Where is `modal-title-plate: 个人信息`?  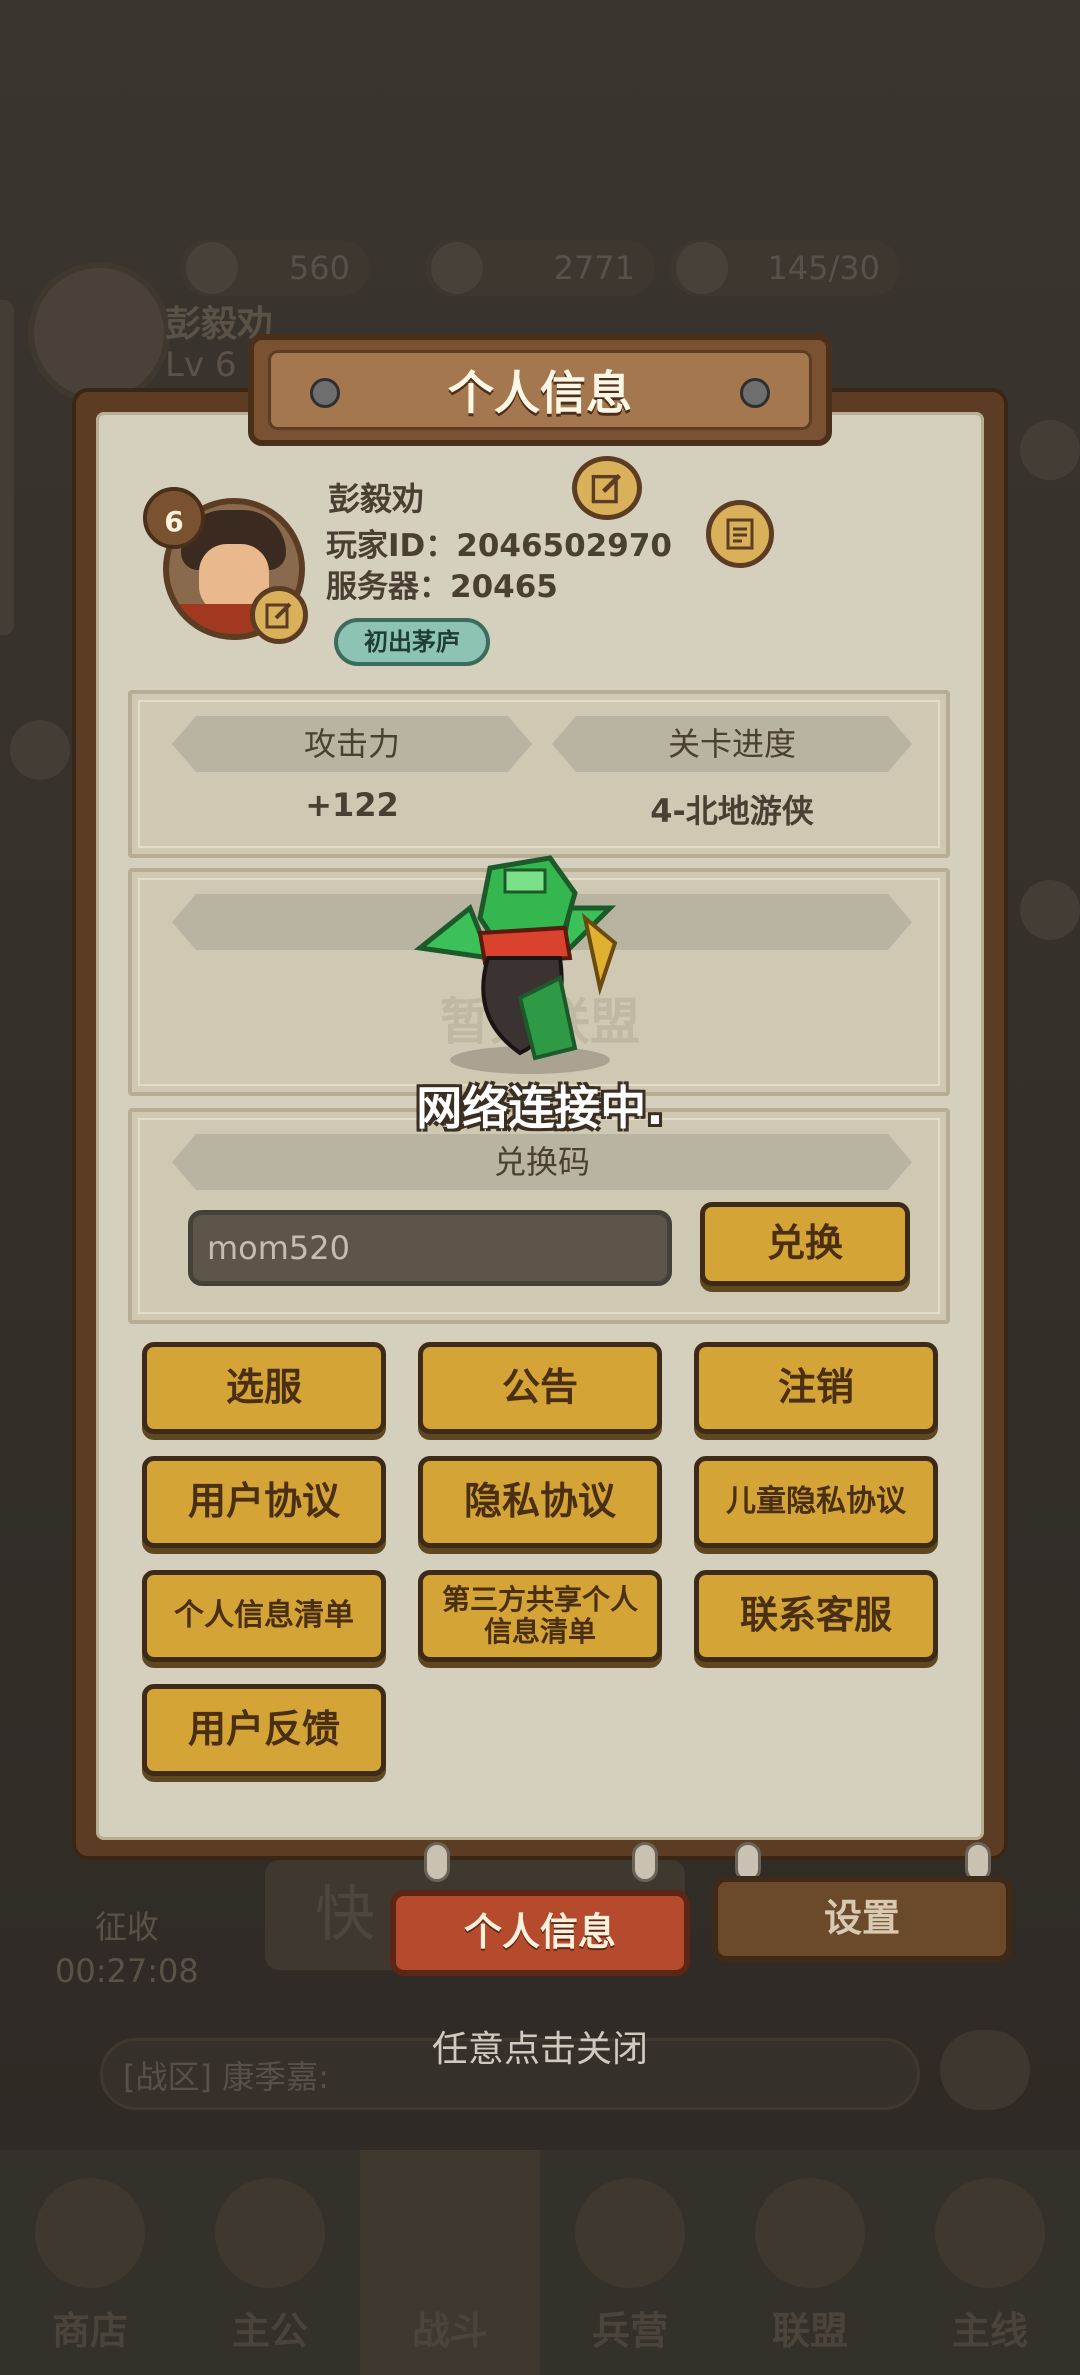 modal-title-plate: 个人信息 is located at coordinates (540, 390).